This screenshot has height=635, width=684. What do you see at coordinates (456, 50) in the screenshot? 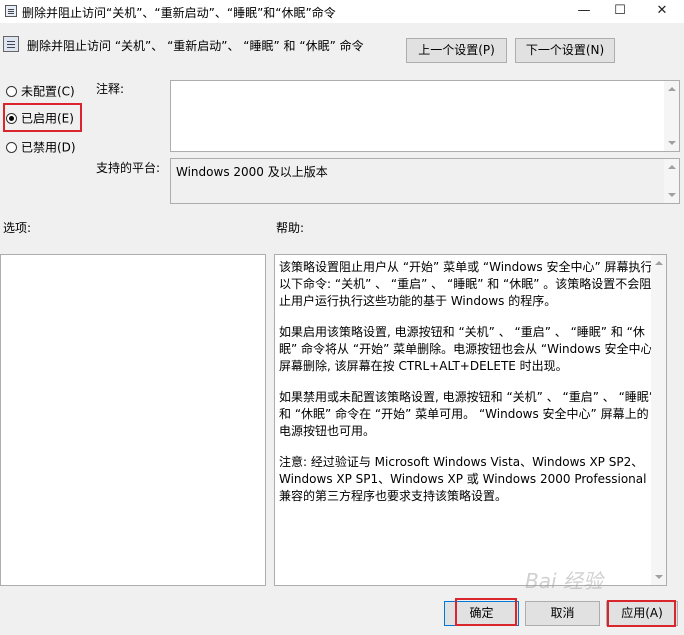
I see `previous-setting-button: 上一个设置(P)` at bounding box center [456, 50].